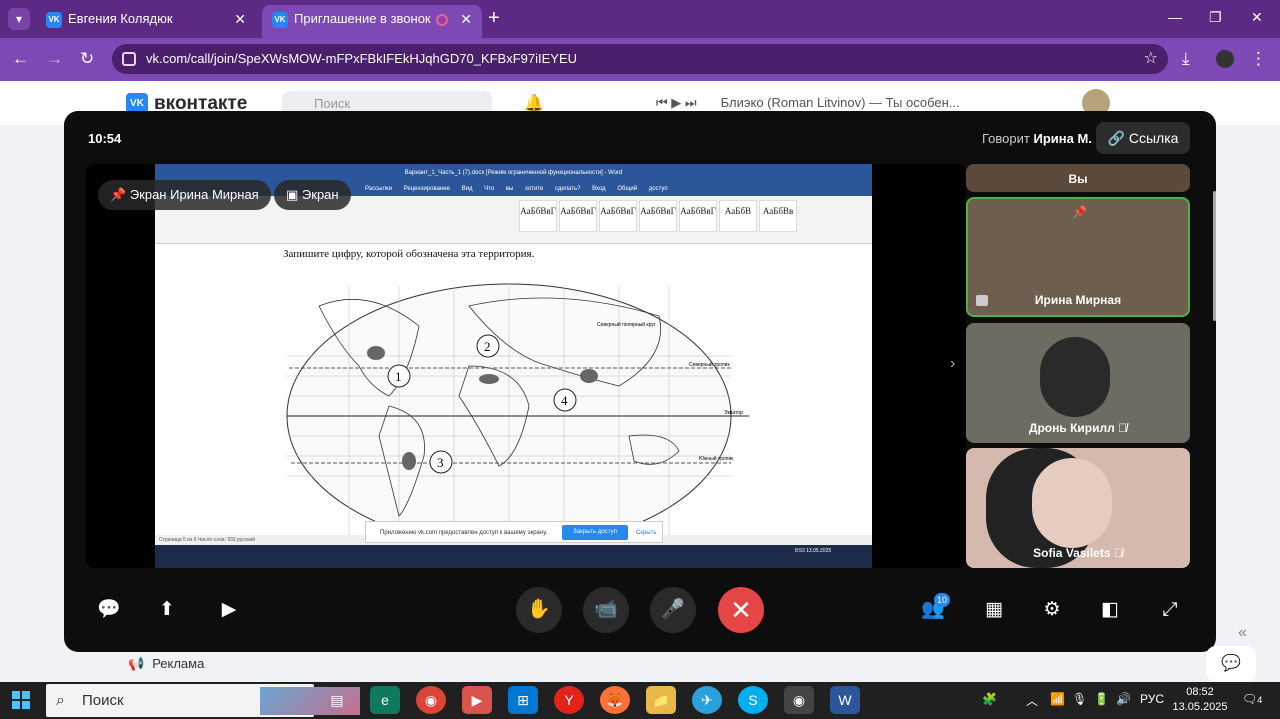  What do you see at coordinates (1006, 138) in the screenshot?
I see `speaking-prefix: Говорит` at bounding box center [1006, 138].